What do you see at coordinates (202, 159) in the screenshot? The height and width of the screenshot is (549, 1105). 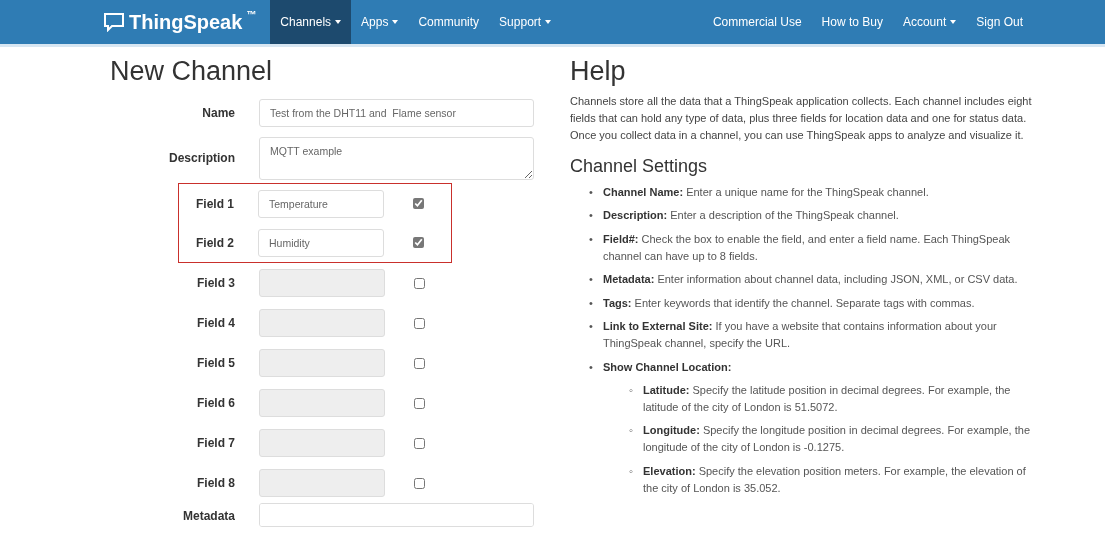 I see `field-label: Description` at bounding box center [202, 159].